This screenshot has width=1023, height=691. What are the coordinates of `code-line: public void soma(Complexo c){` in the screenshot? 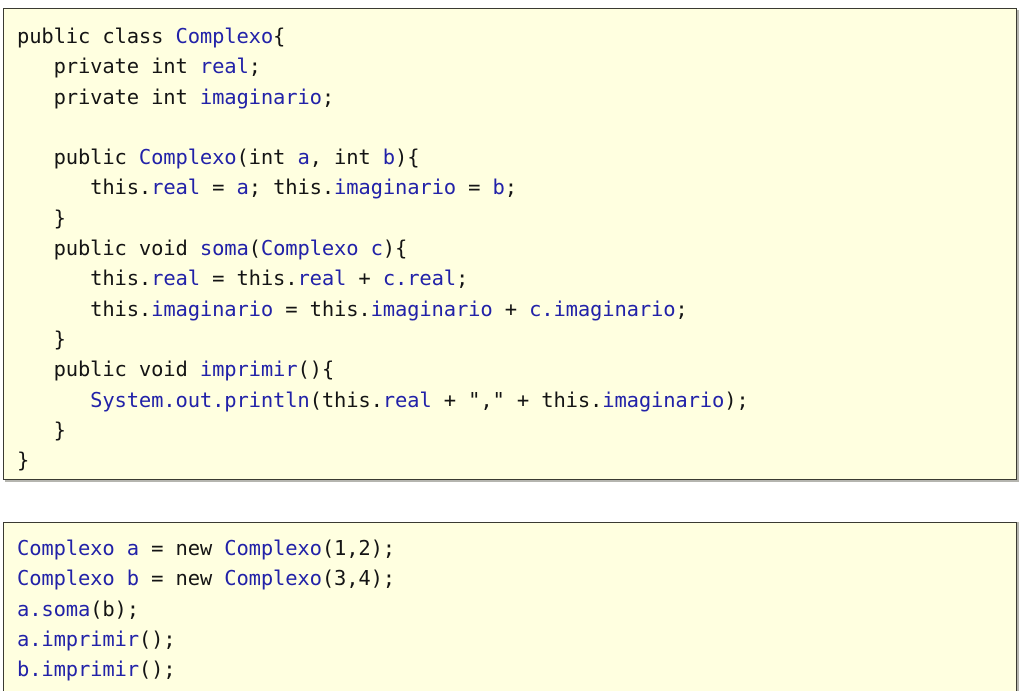 It's located at (516, 248).